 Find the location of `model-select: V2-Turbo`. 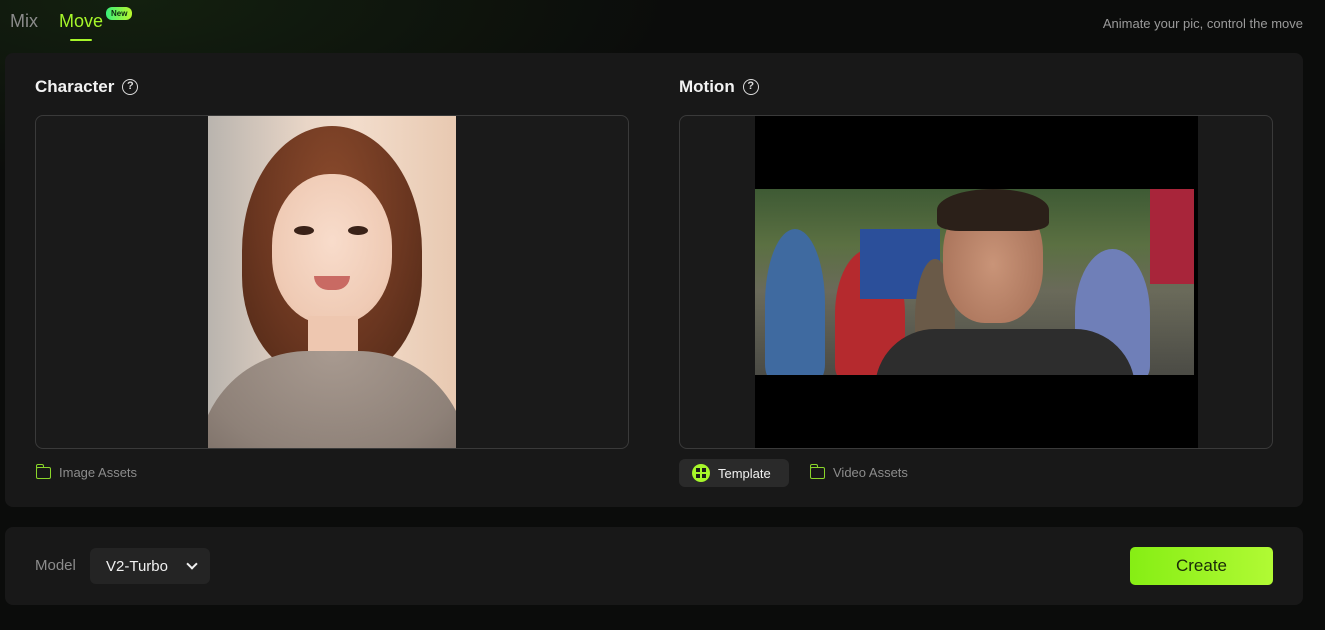

model-select: V2-Turbo is located at coordinates (150, 566).